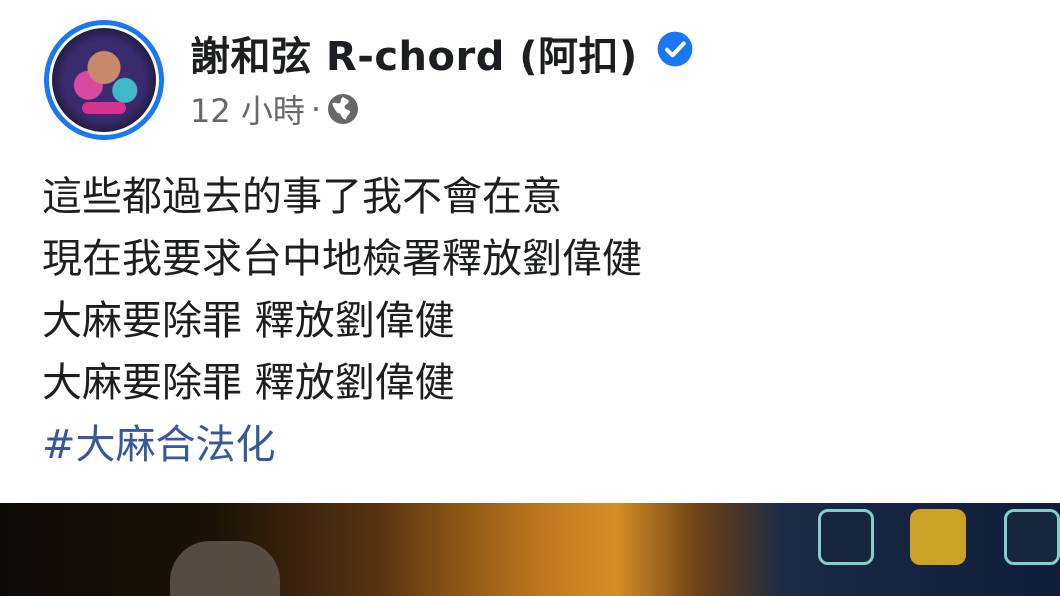 The height and width of the screenshot is (596, 1060). Describe the element at coordinates (159, 445) in the screenshot. I see `hashtag-link: #大麻合法化` at that location.